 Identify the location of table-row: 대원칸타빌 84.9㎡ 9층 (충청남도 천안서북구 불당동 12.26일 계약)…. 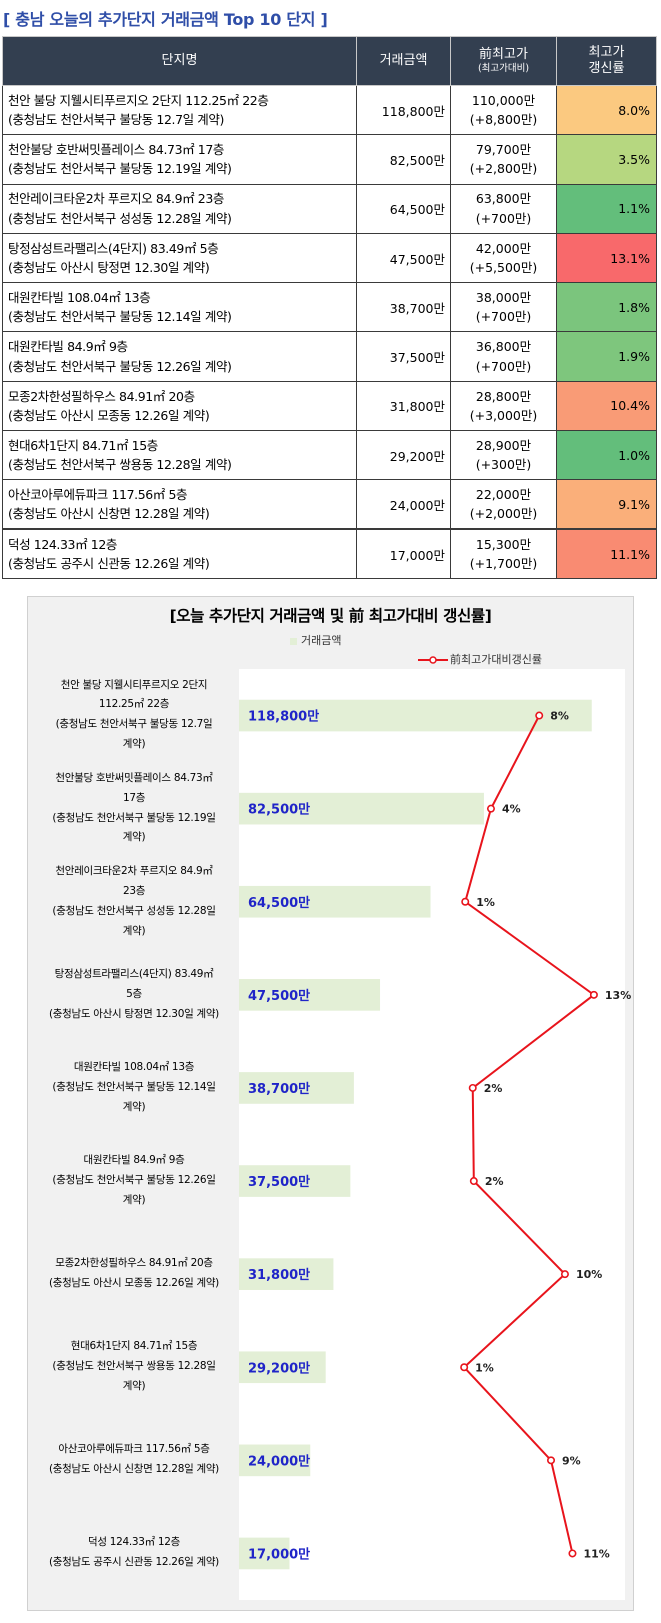
(329, 356).